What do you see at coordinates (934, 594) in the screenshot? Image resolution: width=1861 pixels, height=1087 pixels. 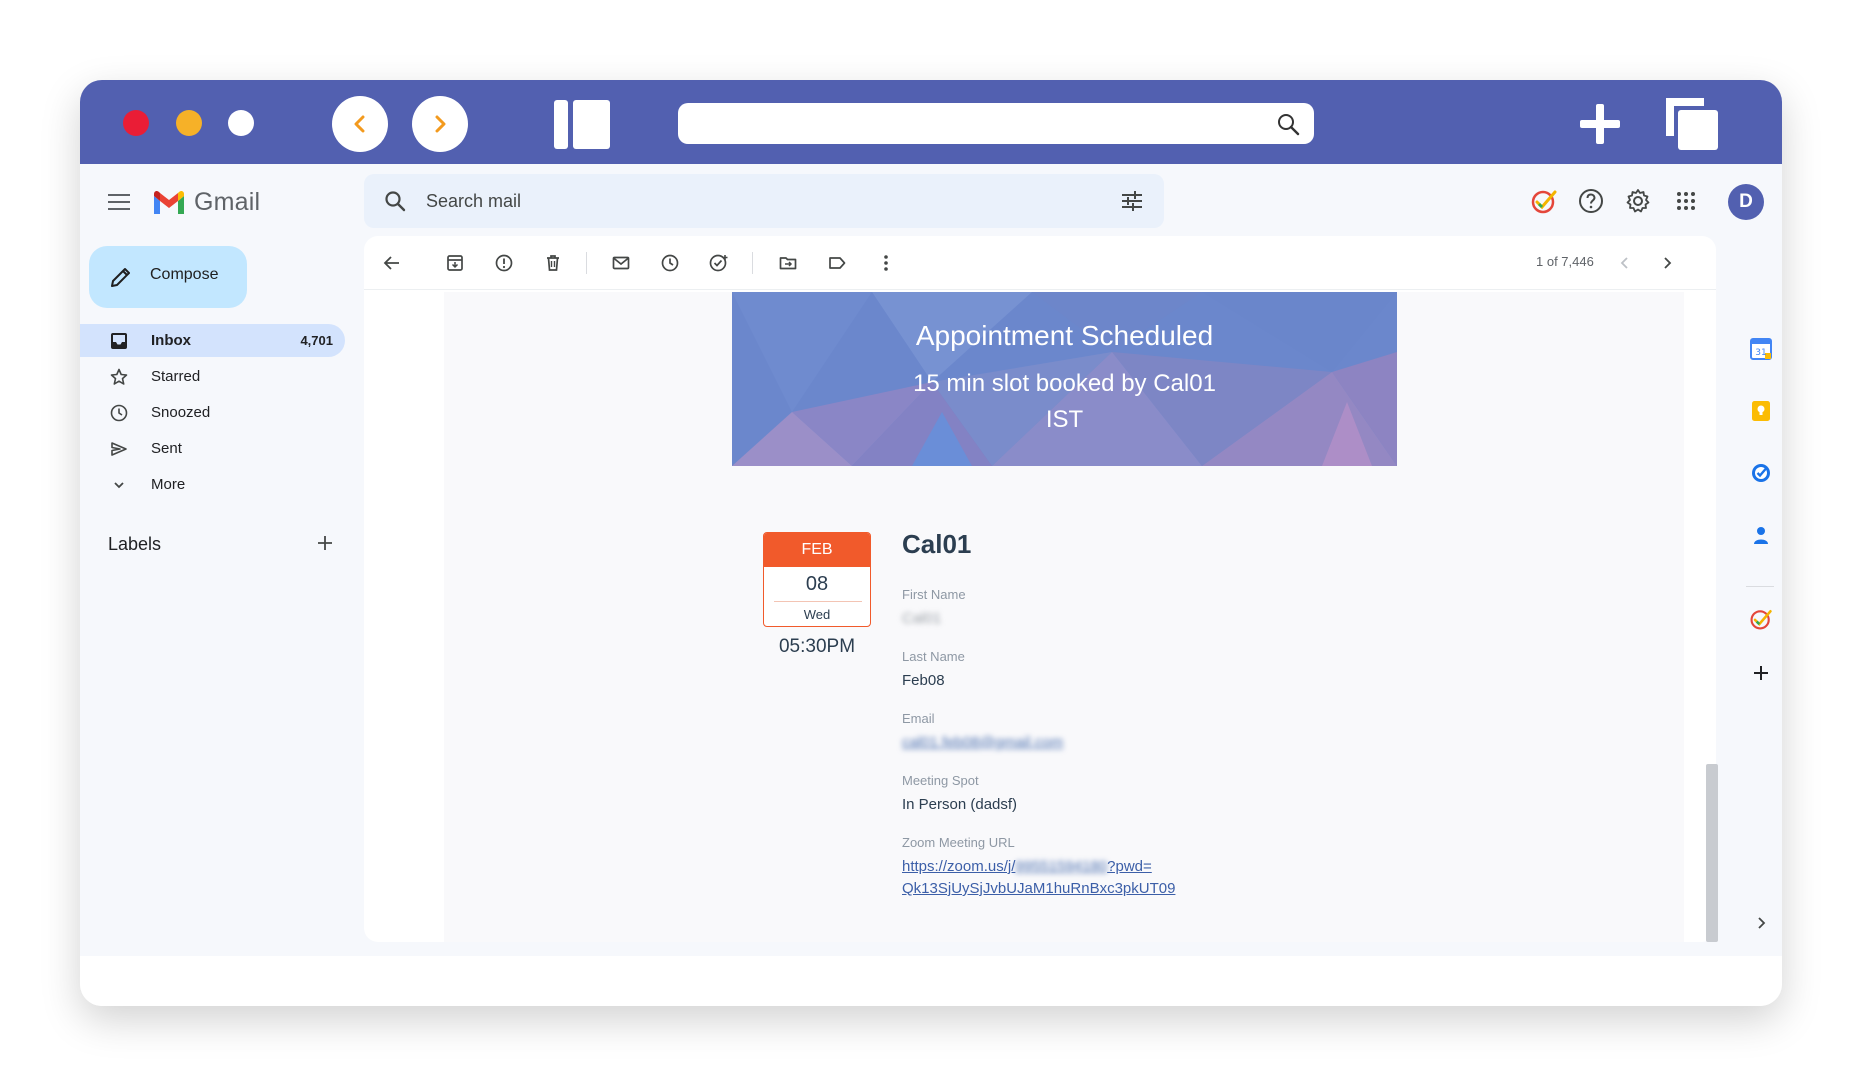 I see `first-name-label: First Name` at bounding box center [934, 594].